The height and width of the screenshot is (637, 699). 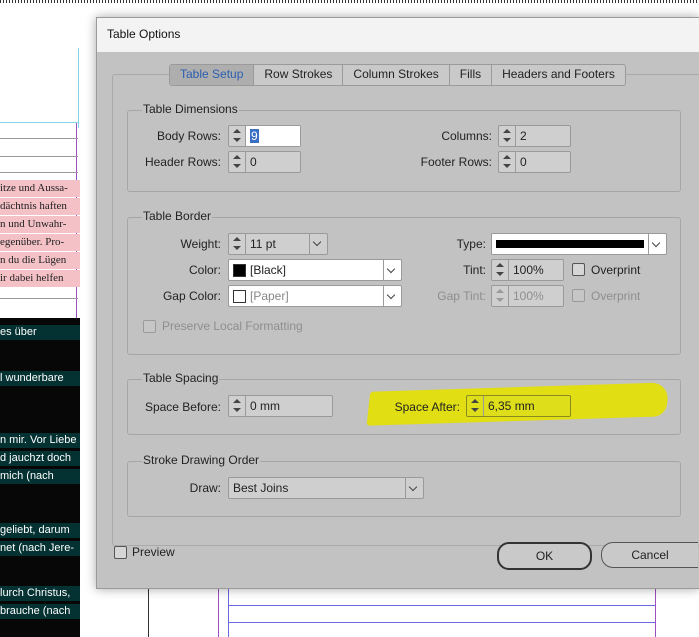 What do you see at coordinates (269, 296) in the screenshot?
I see `gap-color-value: [Paper]` at bounding box center [269, 296].